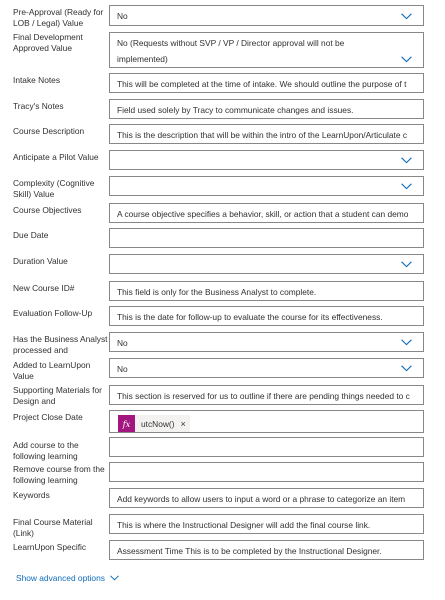  Describe the element at coordinates (38, 106) in the screenshot. I see `field-label: Tracy's Notes` at that location.